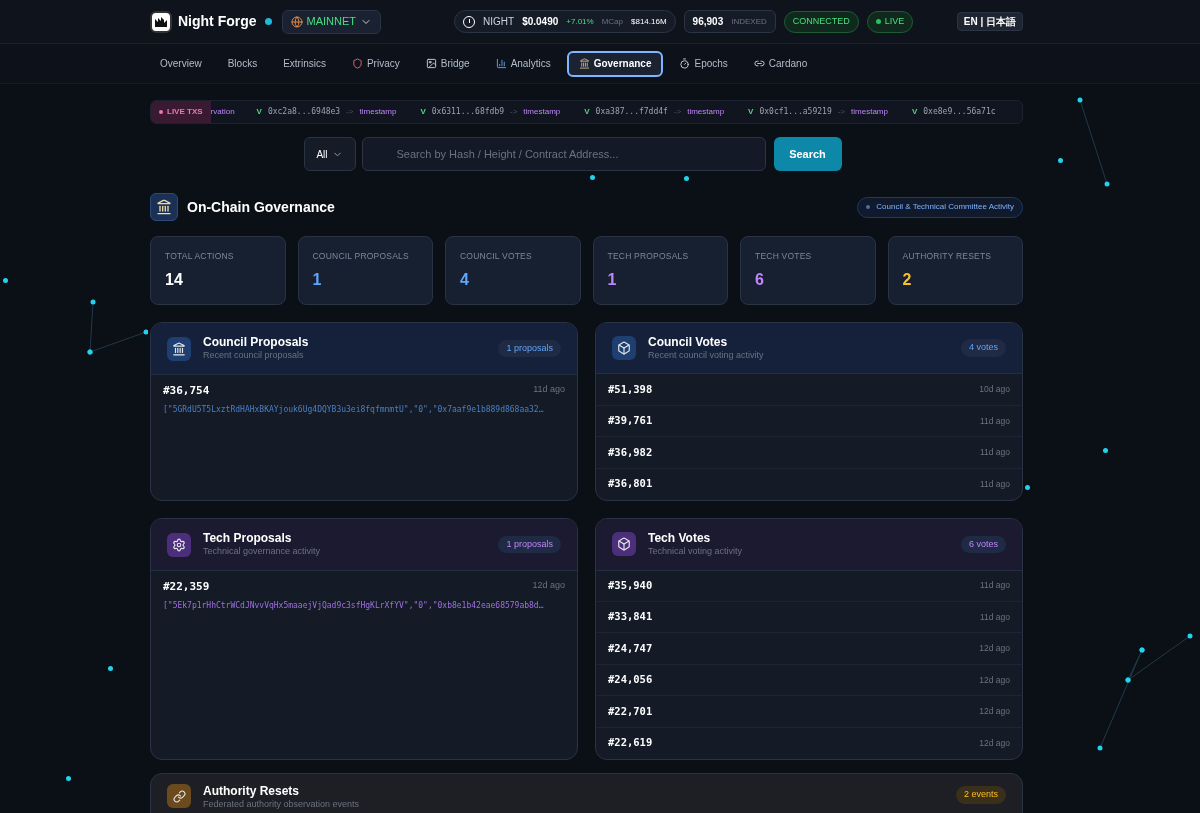 The width and height of the screenshot is (1200, 813). I want to click on search-button: Search, so click(807, 154).